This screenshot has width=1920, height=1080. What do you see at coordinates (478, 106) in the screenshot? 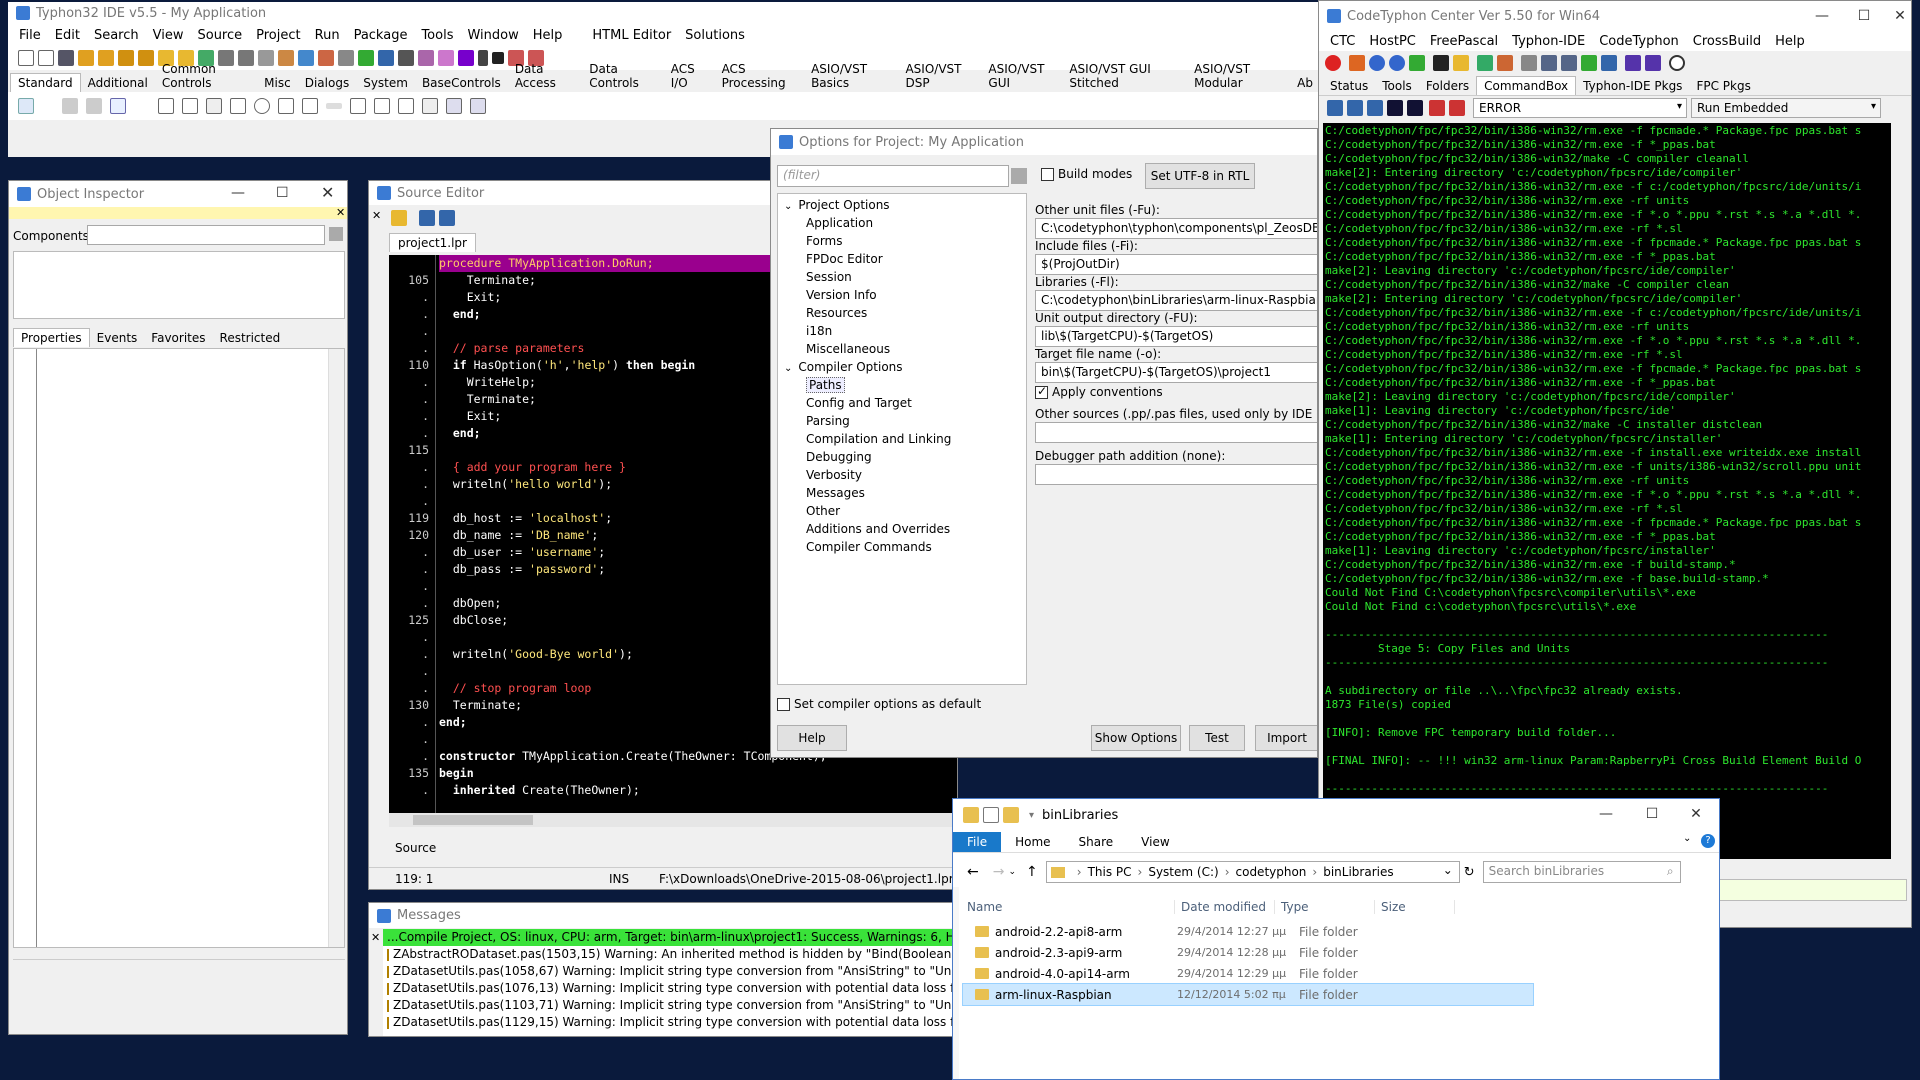
I see `actionlist-icon` at bounding box center [478, 106].